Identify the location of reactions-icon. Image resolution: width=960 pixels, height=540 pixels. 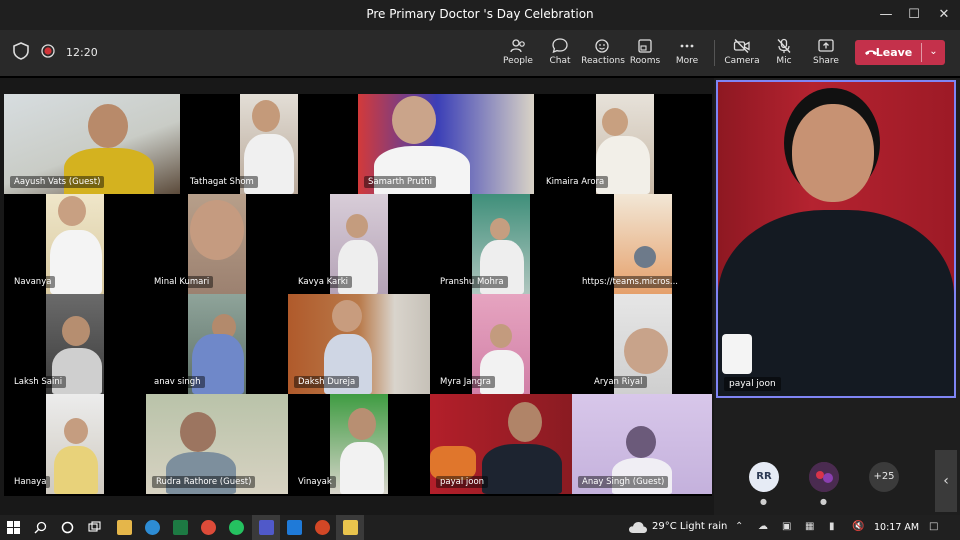
(602, 46).